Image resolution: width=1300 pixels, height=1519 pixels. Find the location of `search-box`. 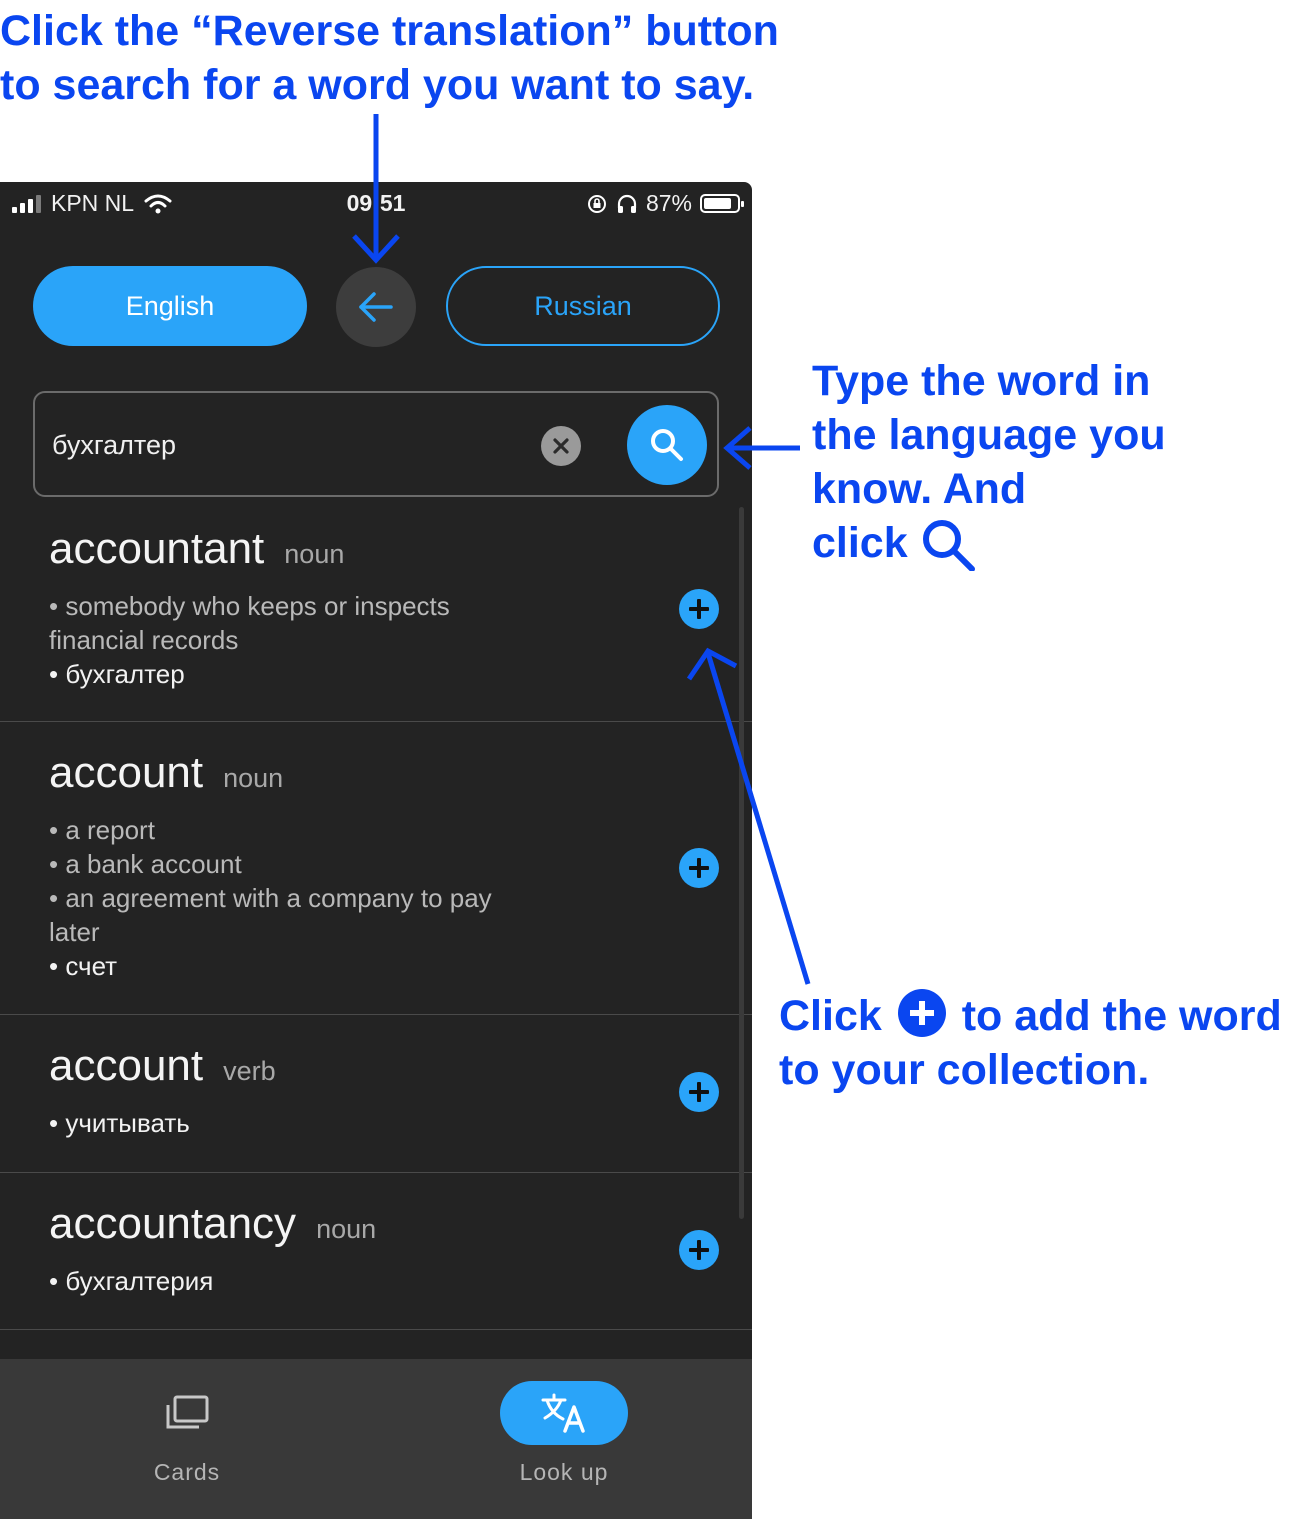

search-box is located at coordinates (376, 444).